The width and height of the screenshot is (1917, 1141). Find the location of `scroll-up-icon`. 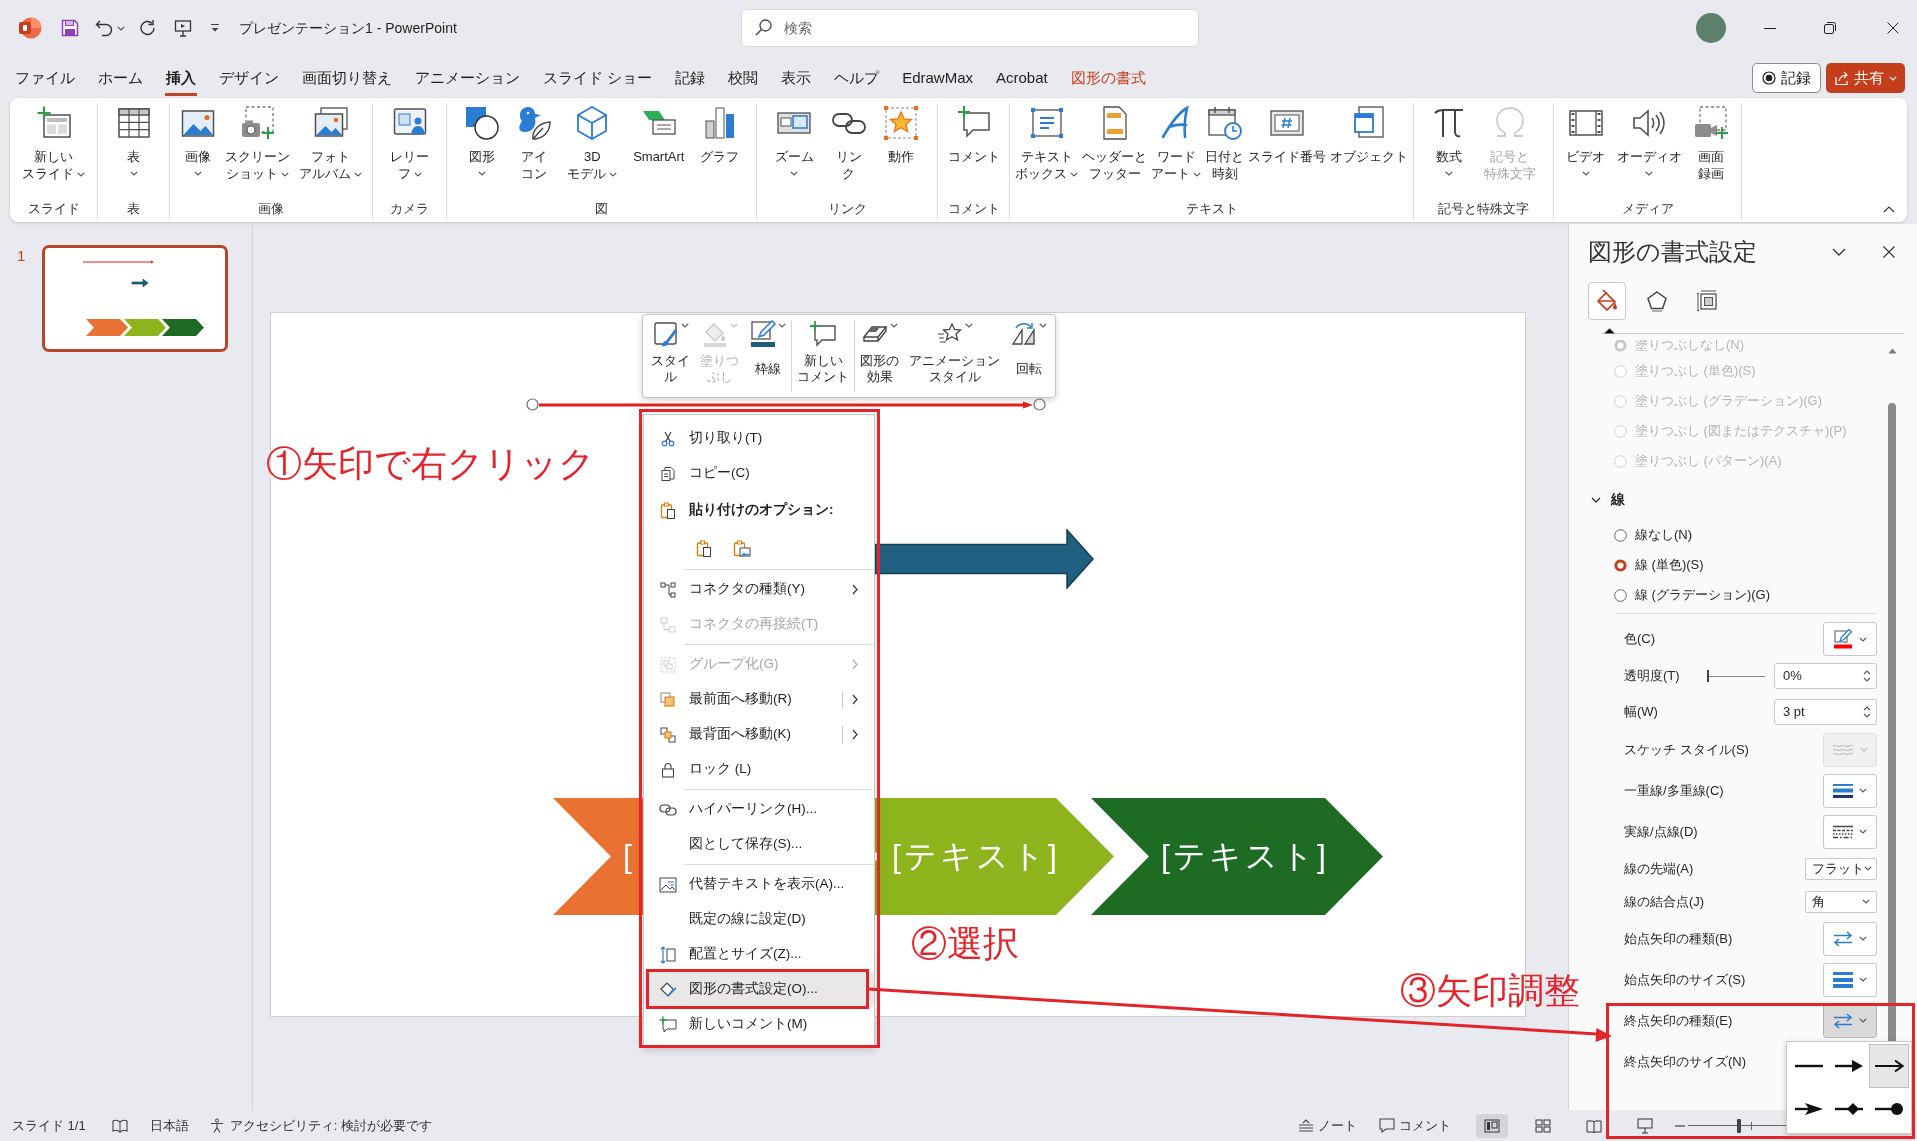

scroll-up-icon is located at coordinates (1892, 351).